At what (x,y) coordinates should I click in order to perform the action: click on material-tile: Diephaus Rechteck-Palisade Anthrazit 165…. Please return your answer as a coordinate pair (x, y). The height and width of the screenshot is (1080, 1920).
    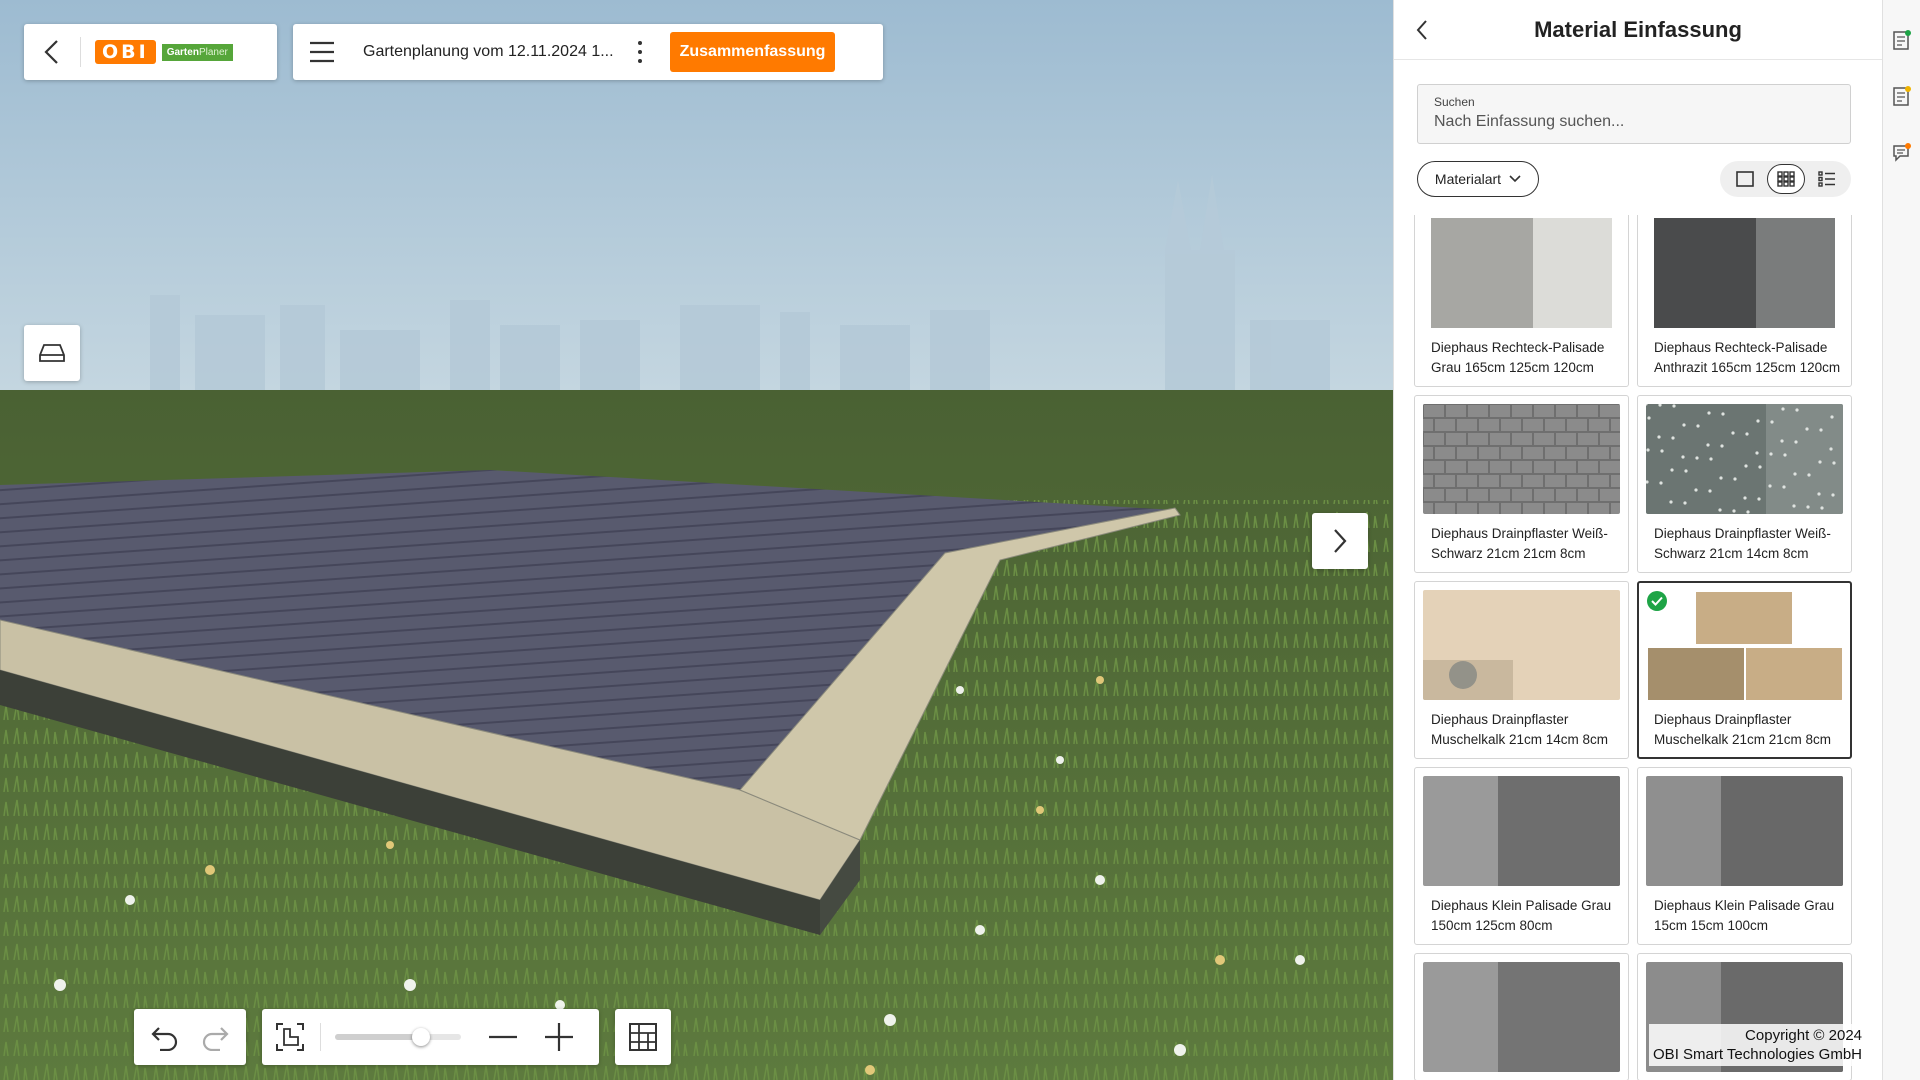
    Looking at the image, I should click on (1744, 301).